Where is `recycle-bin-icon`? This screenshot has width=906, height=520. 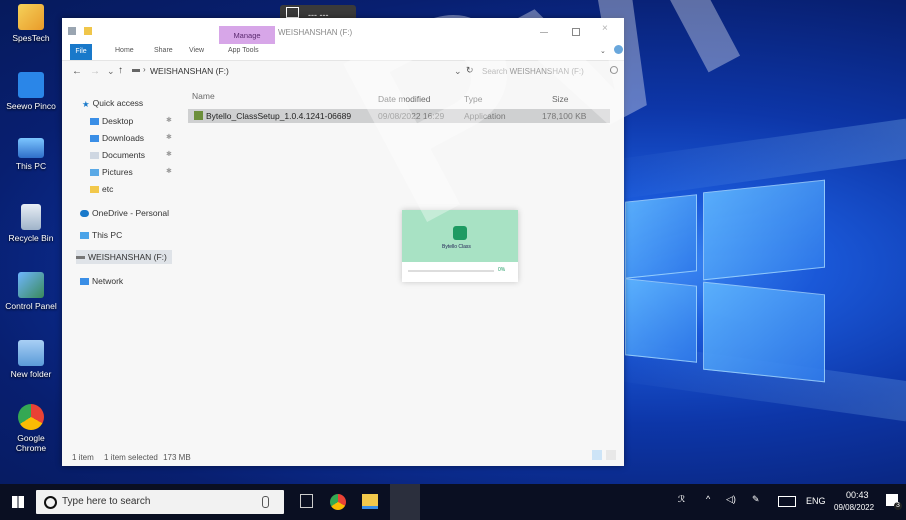
recycle-bin-icon is located at coordinates (31, 217).